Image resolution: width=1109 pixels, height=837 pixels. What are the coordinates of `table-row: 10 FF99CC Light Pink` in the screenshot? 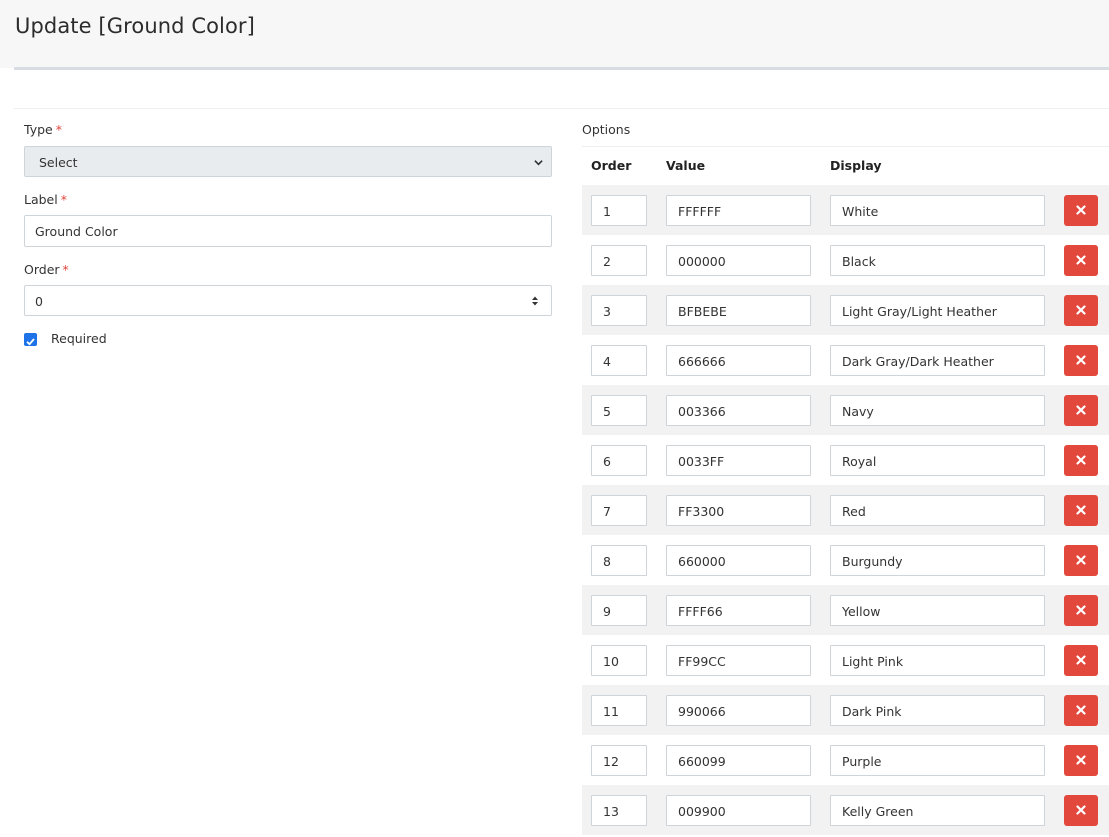 It's located at (845, 660).